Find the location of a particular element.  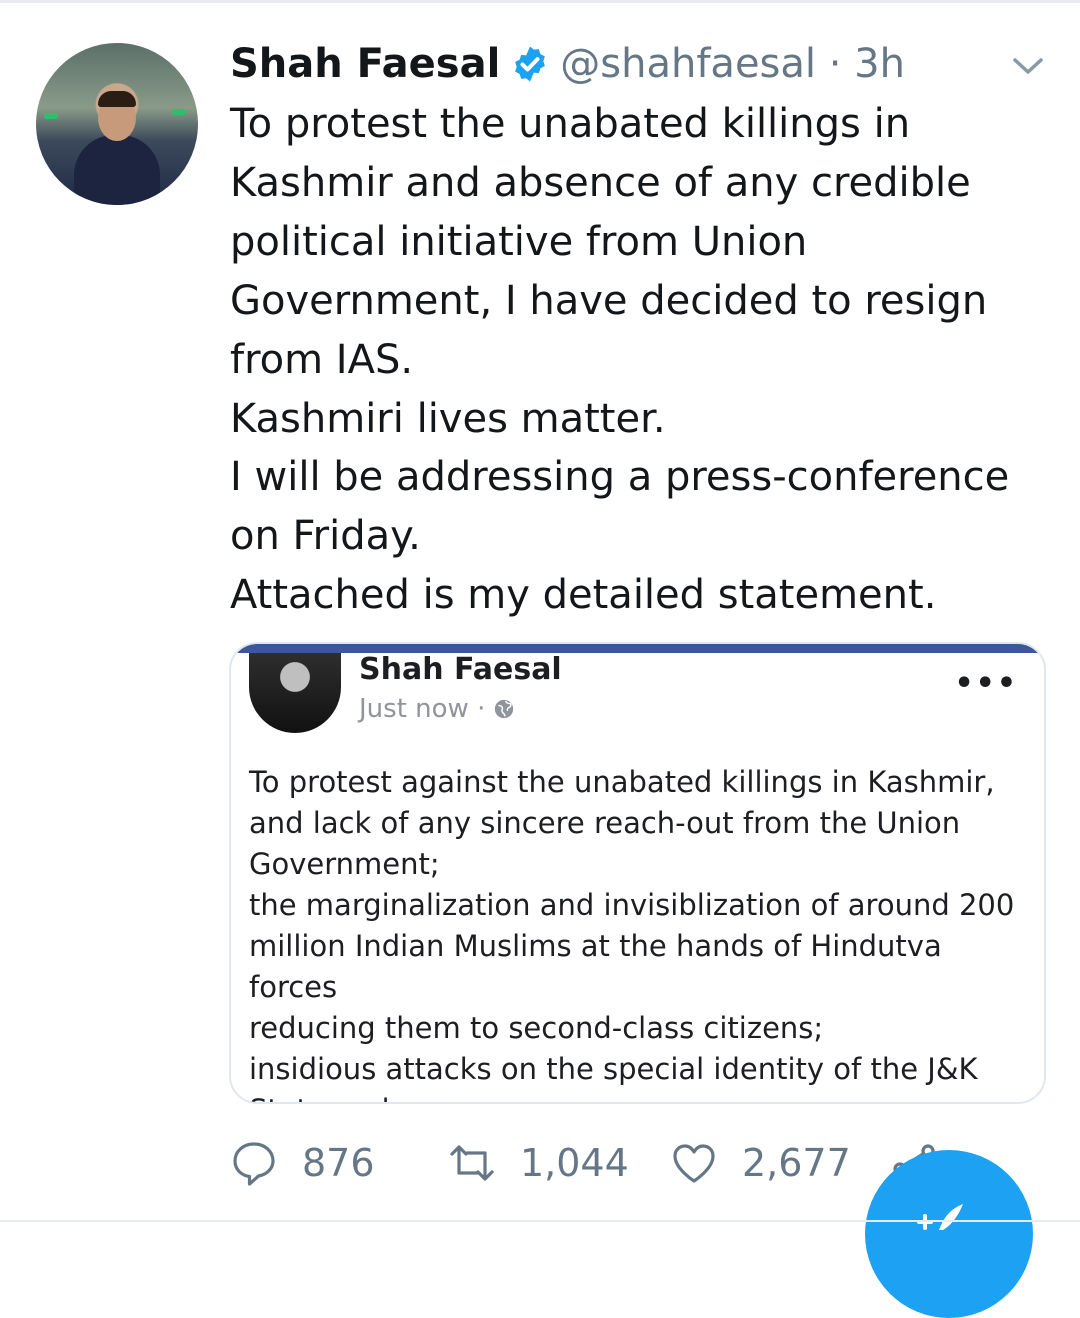

like-count: 2,677 is located at coordinates (796, 1163).